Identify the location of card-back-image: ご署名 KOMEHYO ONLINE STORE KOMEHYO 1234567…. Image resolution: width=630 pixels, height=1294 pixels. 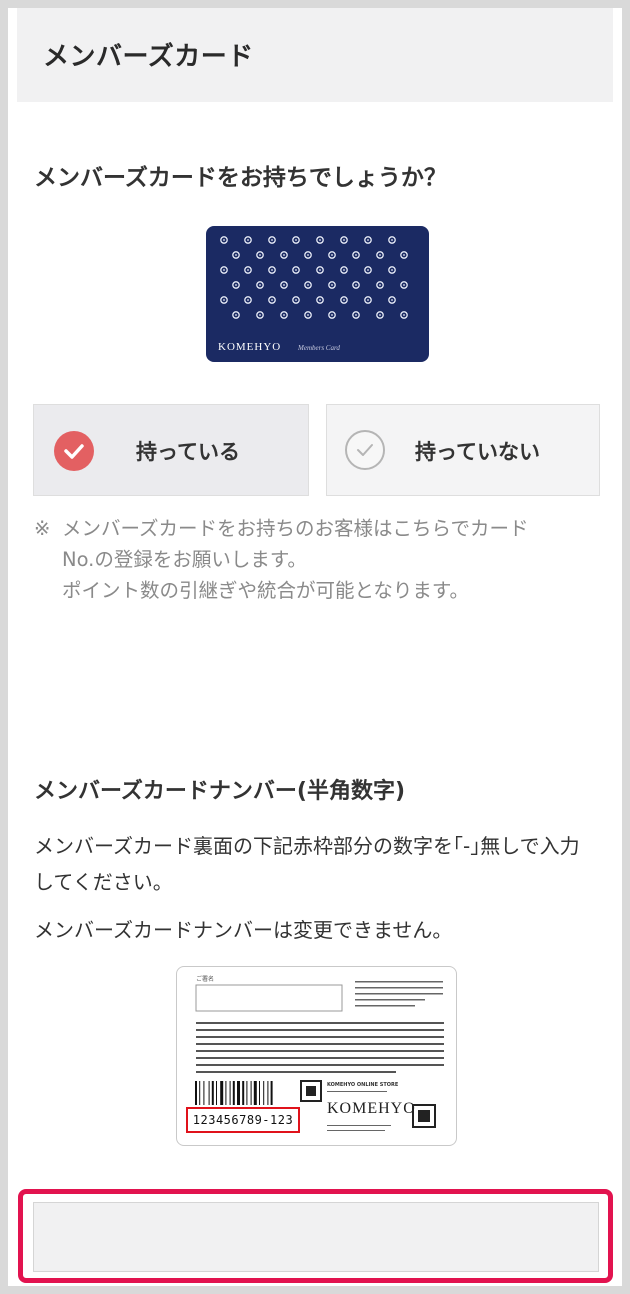
(316, 1056).